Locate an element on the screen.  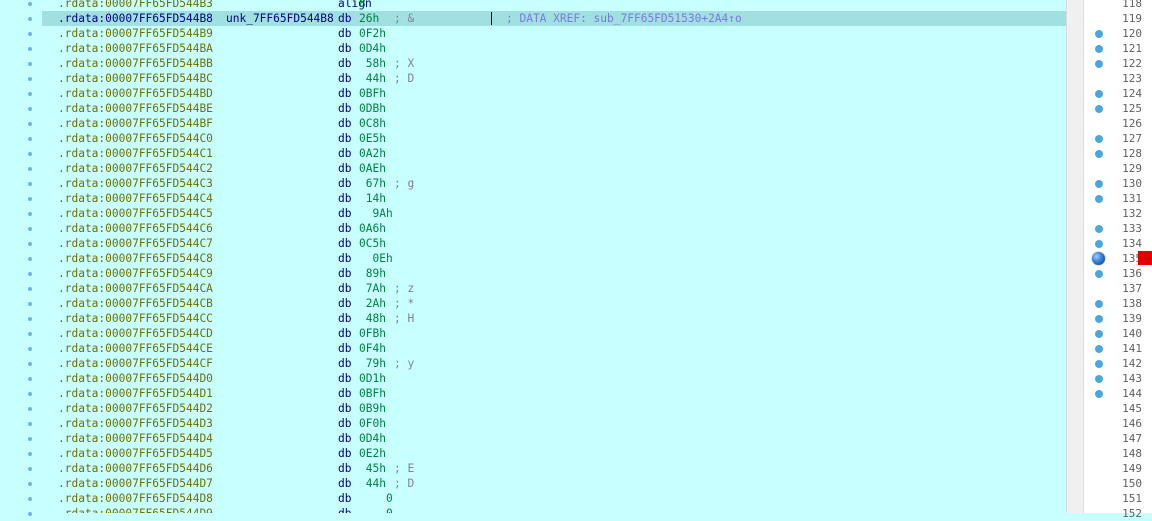
listing-line: .rdata:00007FF65FD544D7 db 44h ; D is located at coordinates (554, 483).